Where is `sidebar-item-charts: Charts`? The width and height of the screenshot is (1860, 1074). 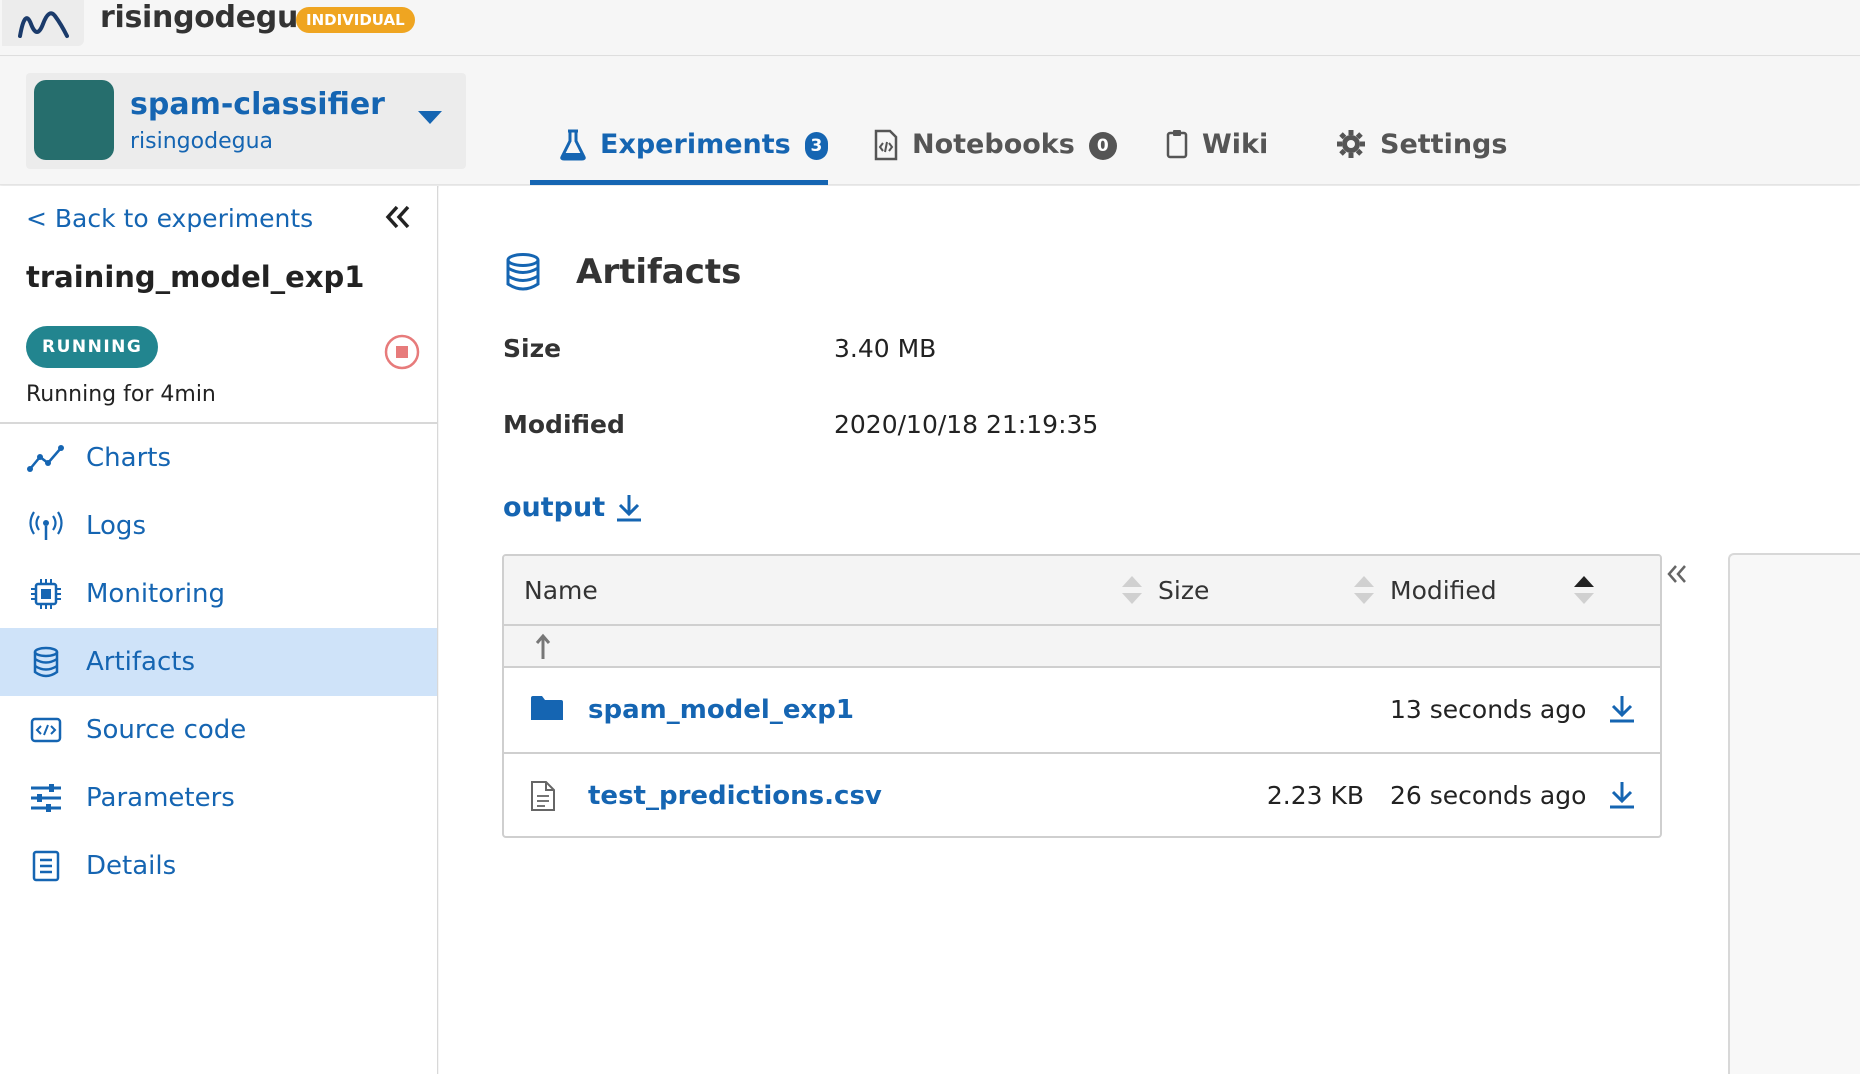
sidebar-item-charts: Charts is located at coordinates (218, 458).